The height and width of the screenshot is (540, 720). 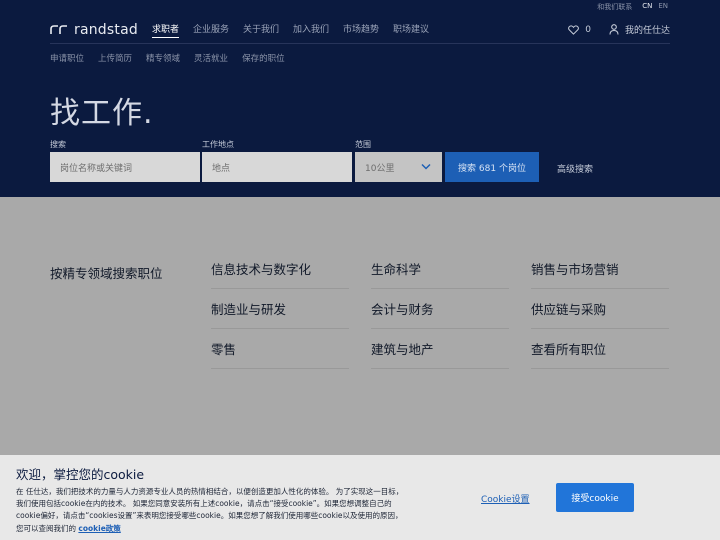 What do you see at coordinates (647, 31) in the screenshot?
I see `account-label: 我的任仕达` at bounding box center [647, 31].